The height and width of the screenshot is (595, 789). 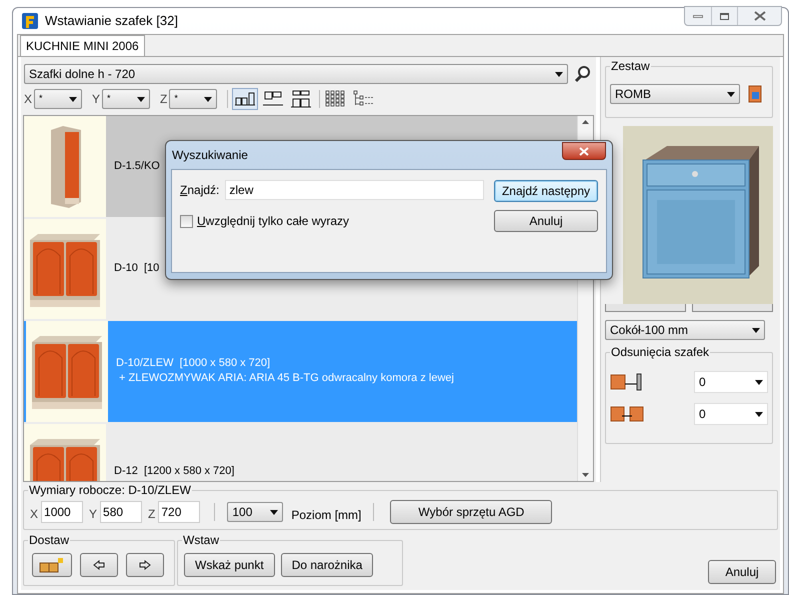 What do you see at coordinates (111, 21) in the screenshot?
I see `window-title: Wstawianie szafek [32]` at bounding box center [111, 21].